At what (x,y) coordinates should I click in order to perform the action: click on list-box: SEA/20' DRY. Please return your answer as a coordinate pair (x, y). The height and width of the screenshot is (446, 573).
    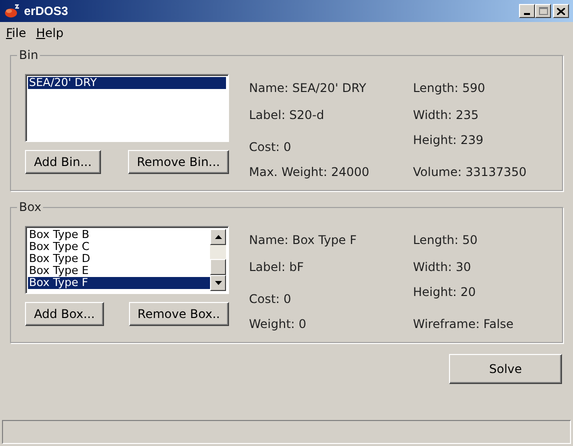
    Looking at the image, I should click on (127, 108).